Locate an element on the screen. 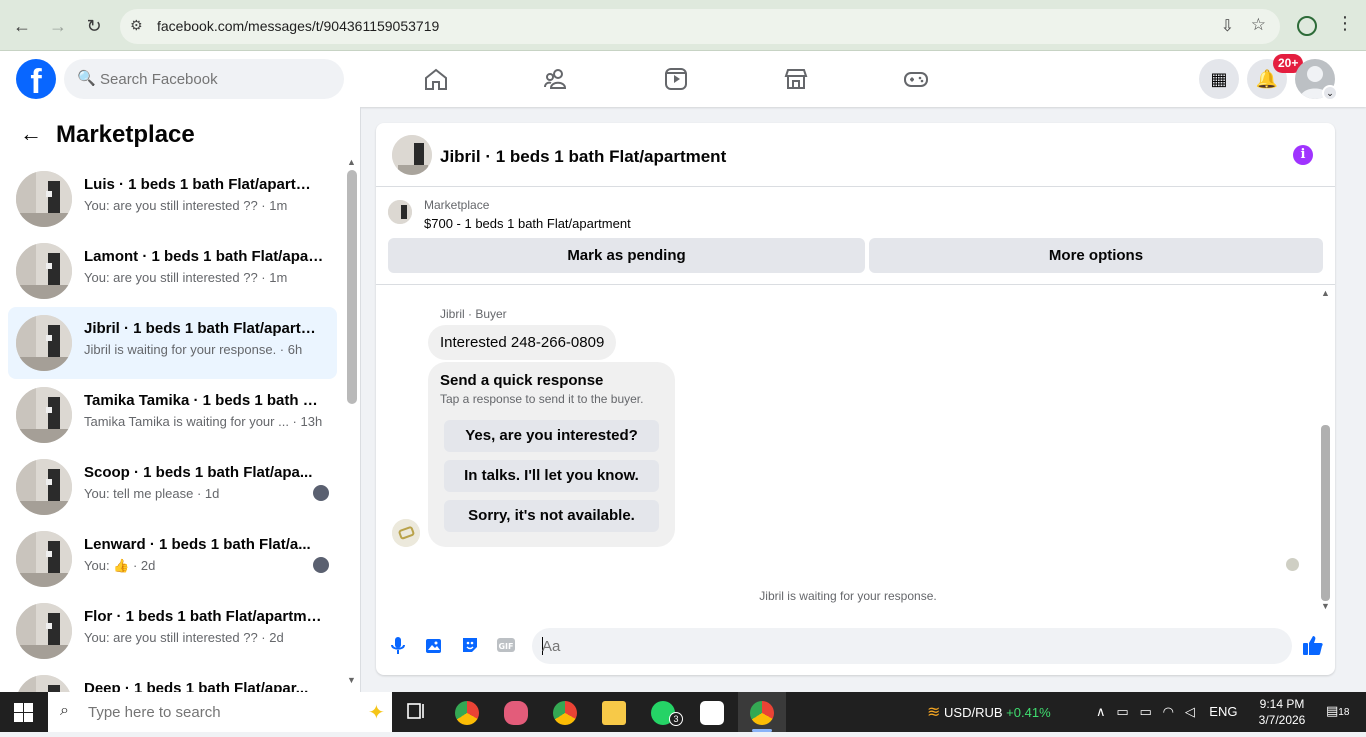 Image resolution: width=1366 pixels, height=737 pixels. marketplace-icon is located at coordinates (796, 79).